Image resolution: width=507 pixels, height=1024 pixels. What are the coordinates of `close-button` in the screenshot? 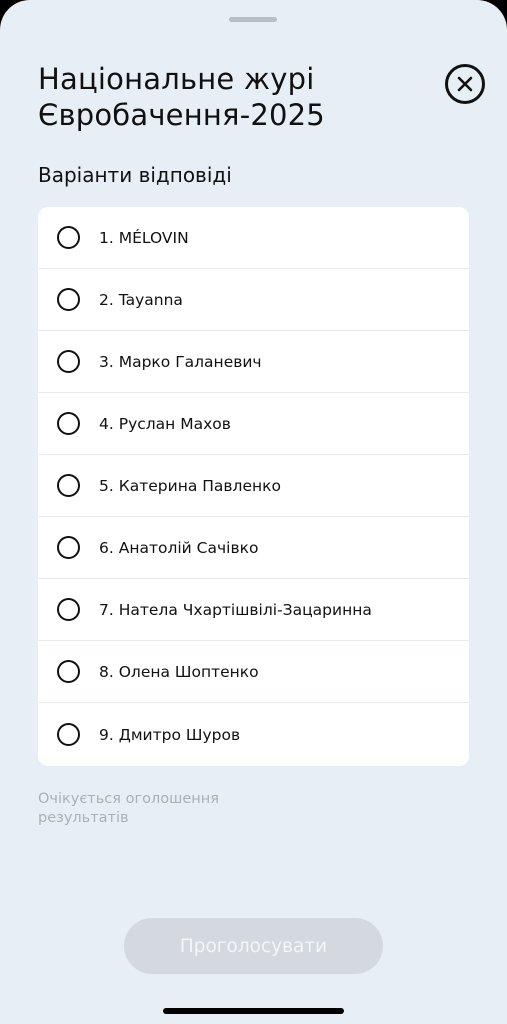 It's located at (465, 84).